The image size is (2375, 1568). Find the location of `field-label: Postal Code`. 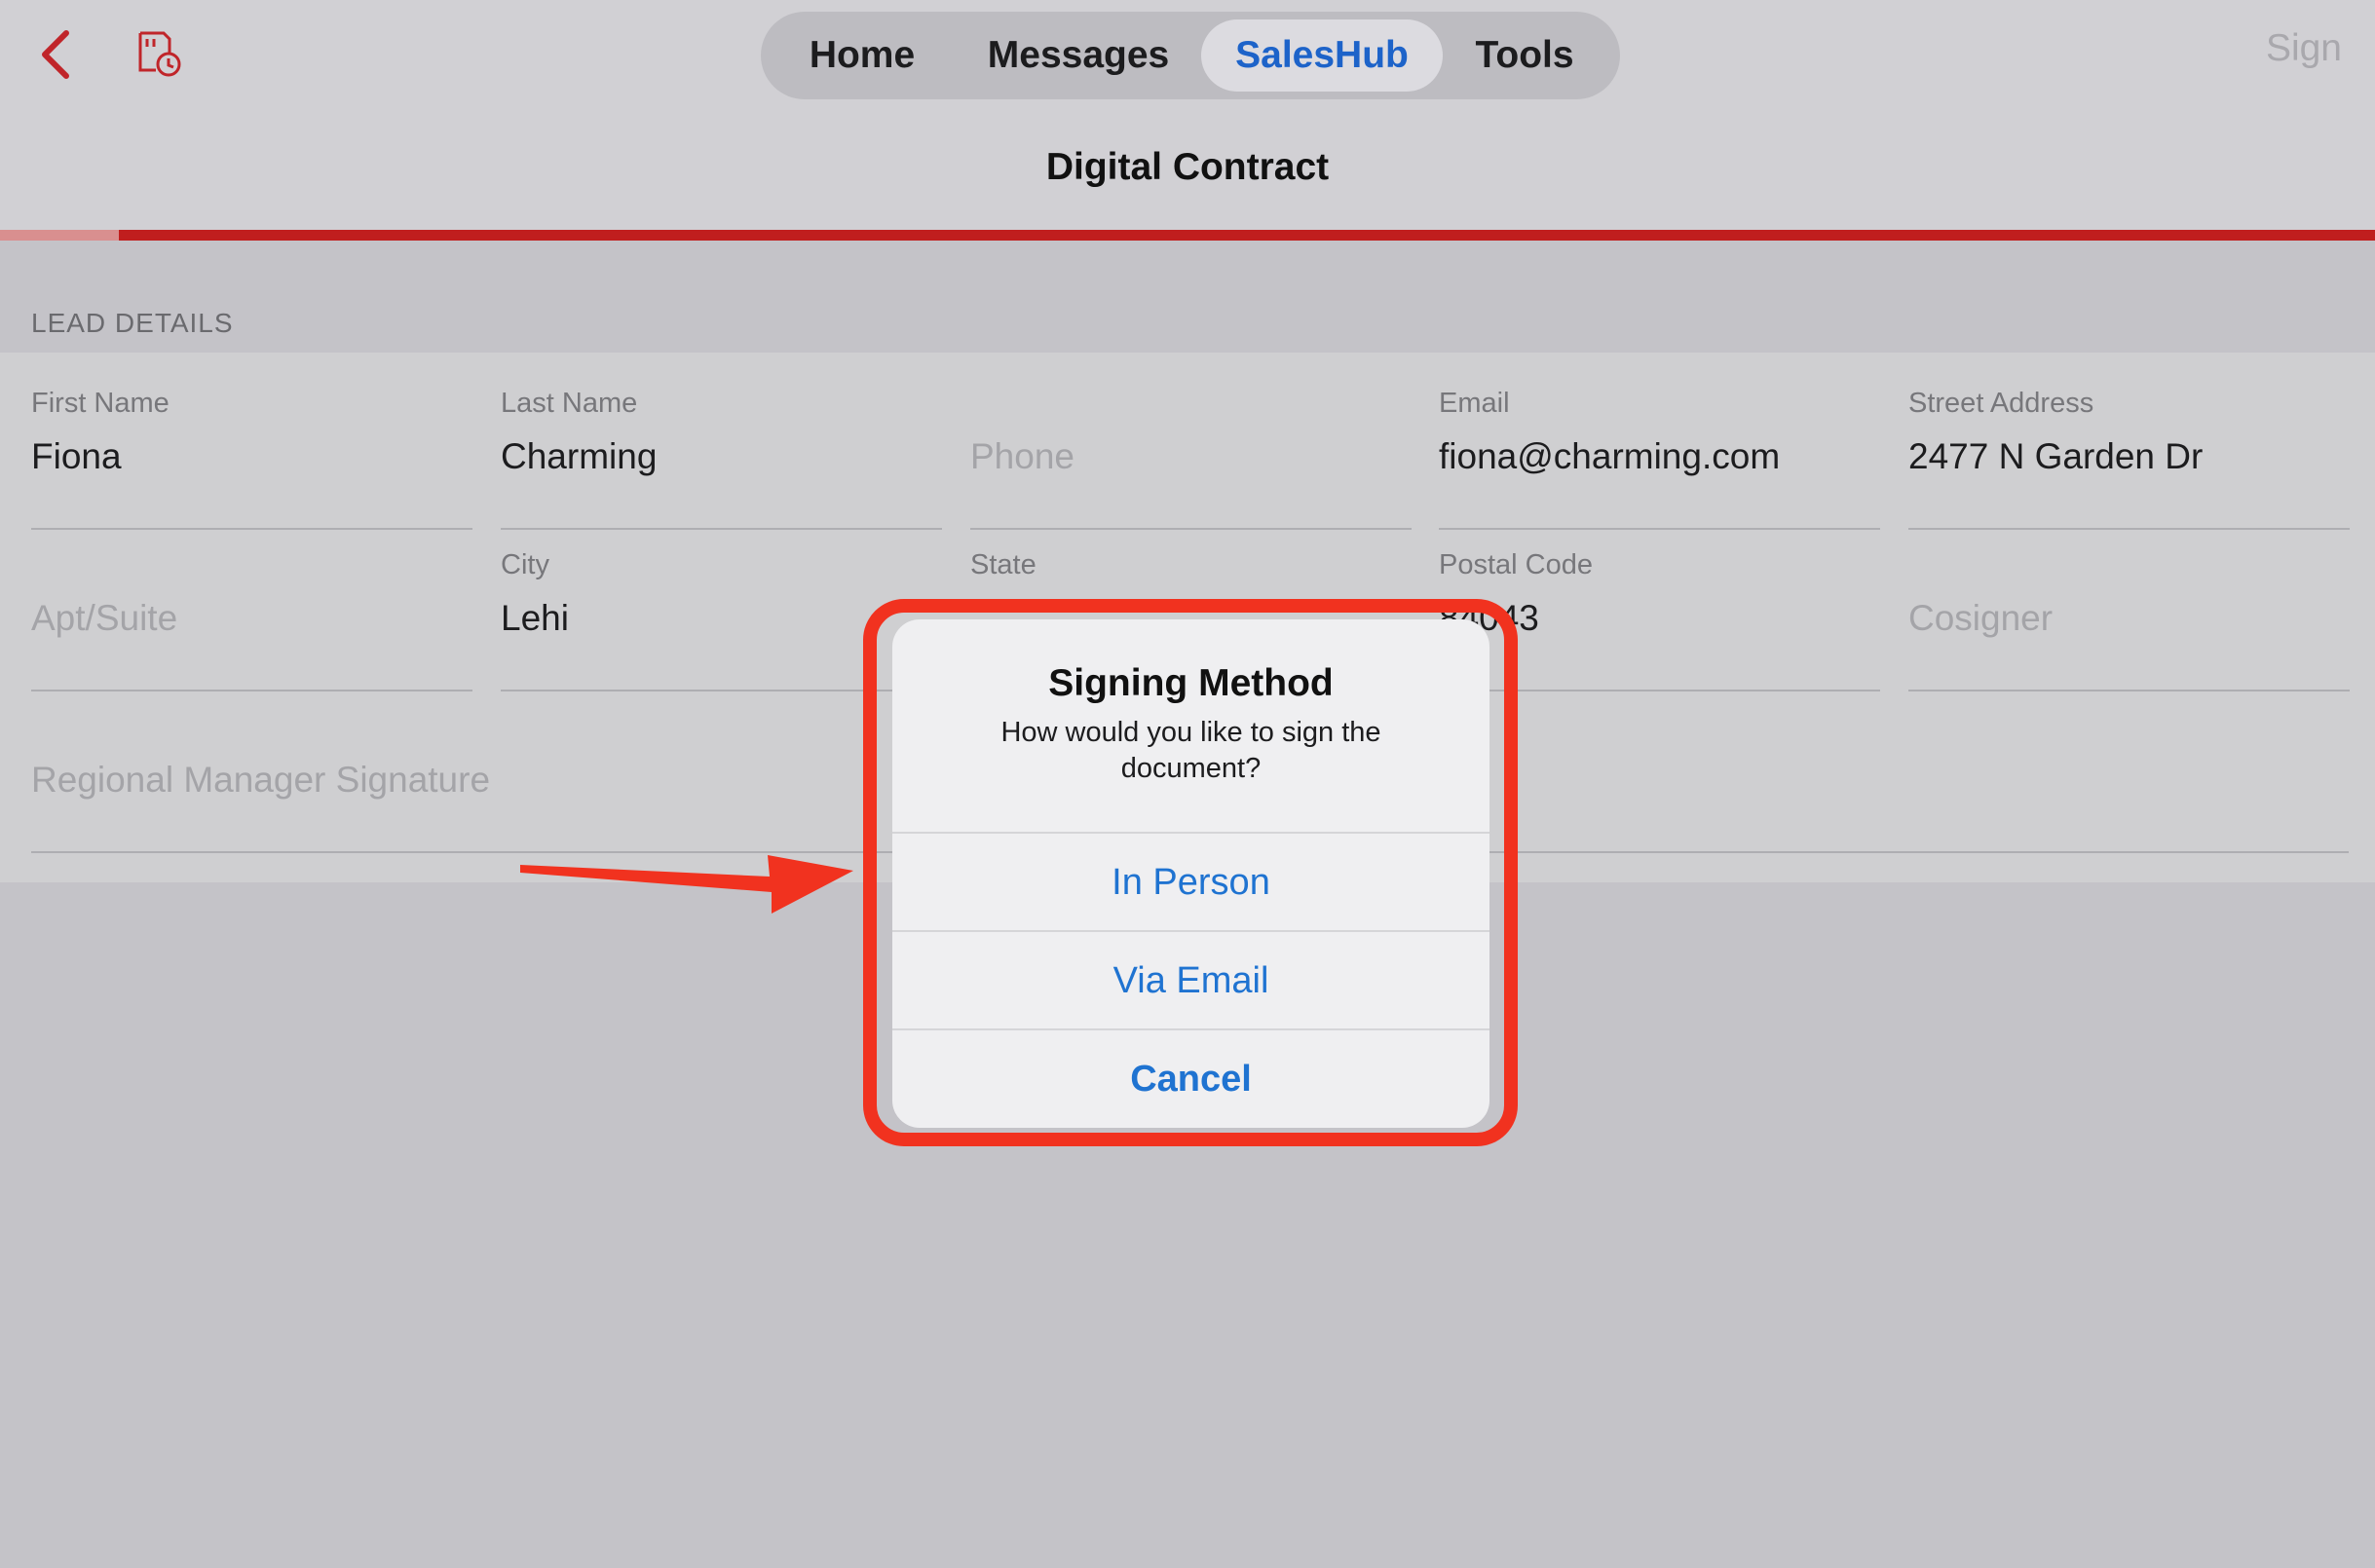

field-label: Postal Code is located at coordinates (1516, 564).